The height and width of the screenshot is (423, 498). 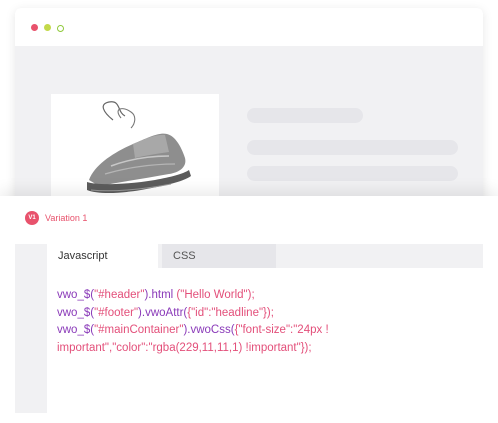 What do you see at coordinates (139, 330) in the screenshot?
I see `code-token-string: "#mainContainer"` at bounding box center [139, 330].